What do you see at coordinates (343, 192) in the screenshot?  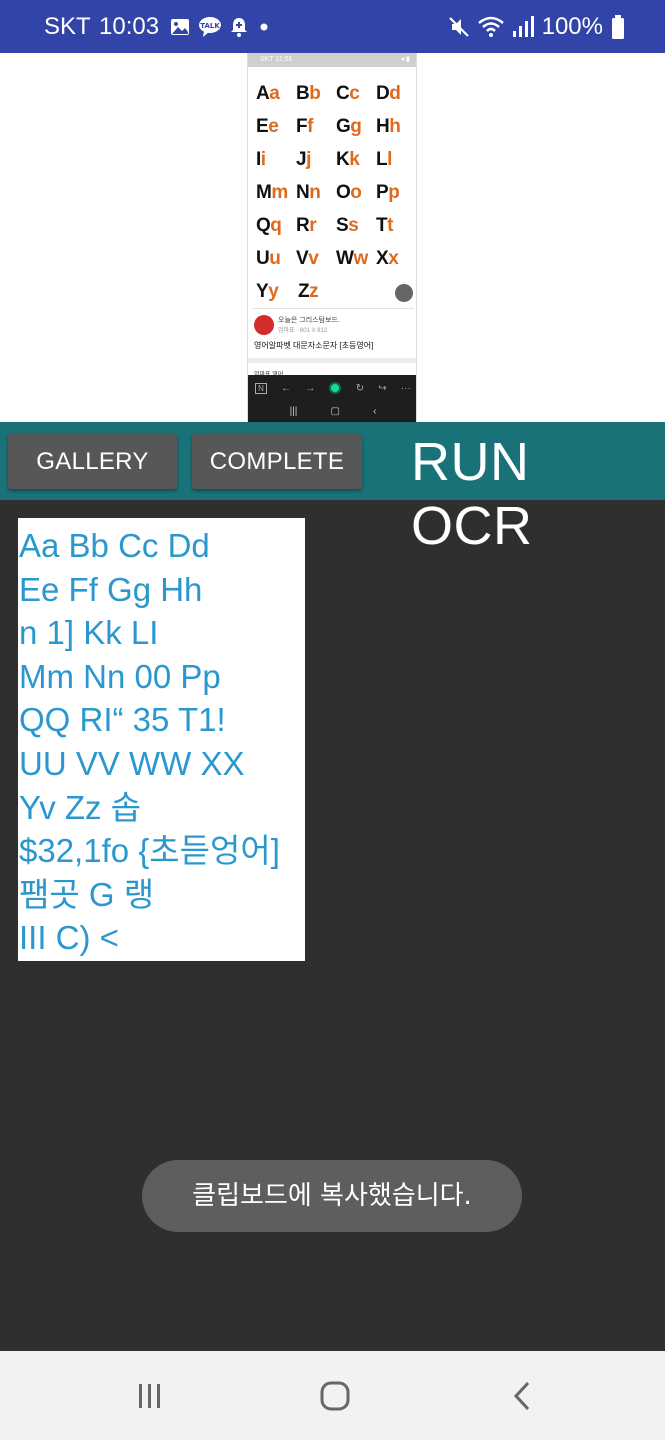 I see `uppercase-letter: O` at bounding box center [343, 192].